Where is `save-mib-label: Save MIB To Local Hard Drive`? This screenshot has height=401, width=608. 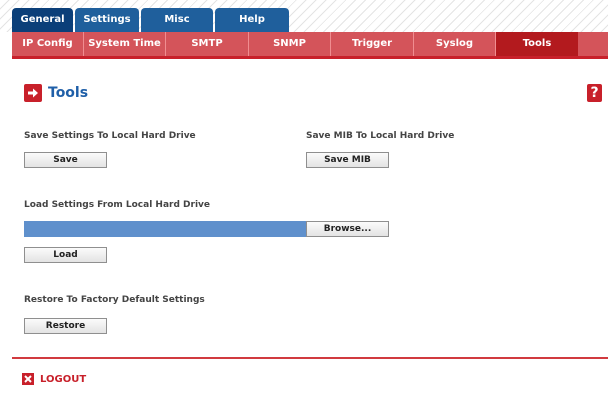
save-mib-label: Save MIB To Local Hard Drive is located at coordinates (380, 136).